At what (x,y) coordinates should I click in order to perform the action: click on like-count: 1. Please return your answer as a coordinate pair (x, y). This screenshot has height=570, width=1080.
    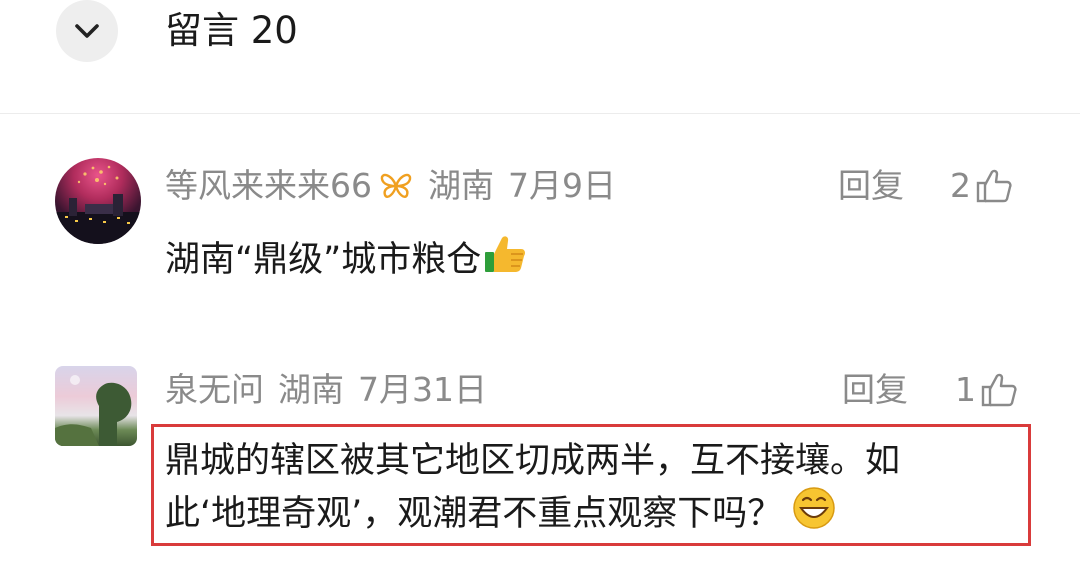
    Looking at the image, I should click on (965, 389).